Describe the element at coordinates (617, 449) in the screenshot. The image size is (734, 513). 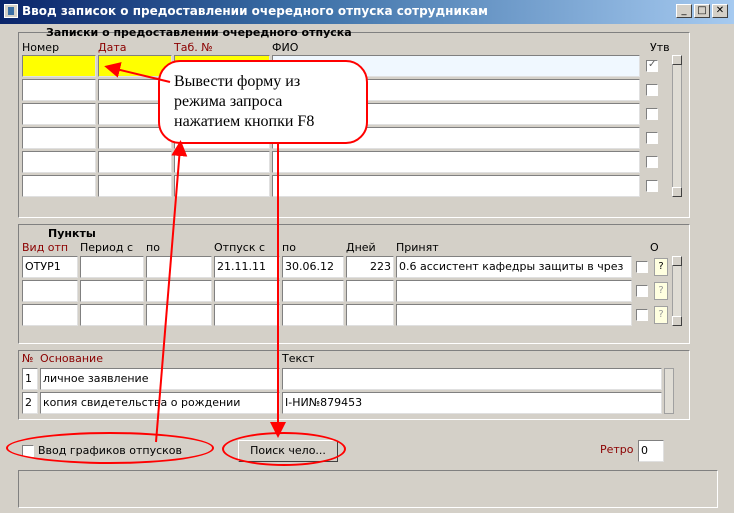
I see `retro-label: Ретро` at that location.